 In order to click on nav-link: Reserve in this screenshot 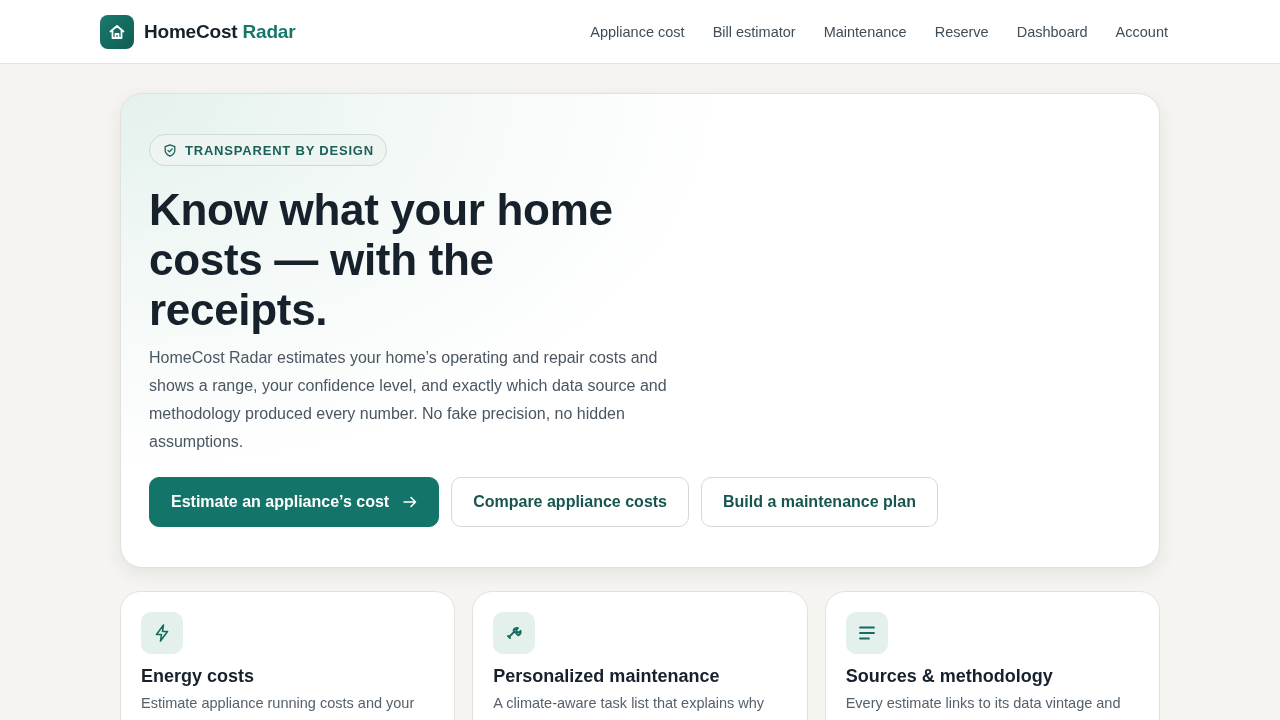, I will do `click(961, 31)`.